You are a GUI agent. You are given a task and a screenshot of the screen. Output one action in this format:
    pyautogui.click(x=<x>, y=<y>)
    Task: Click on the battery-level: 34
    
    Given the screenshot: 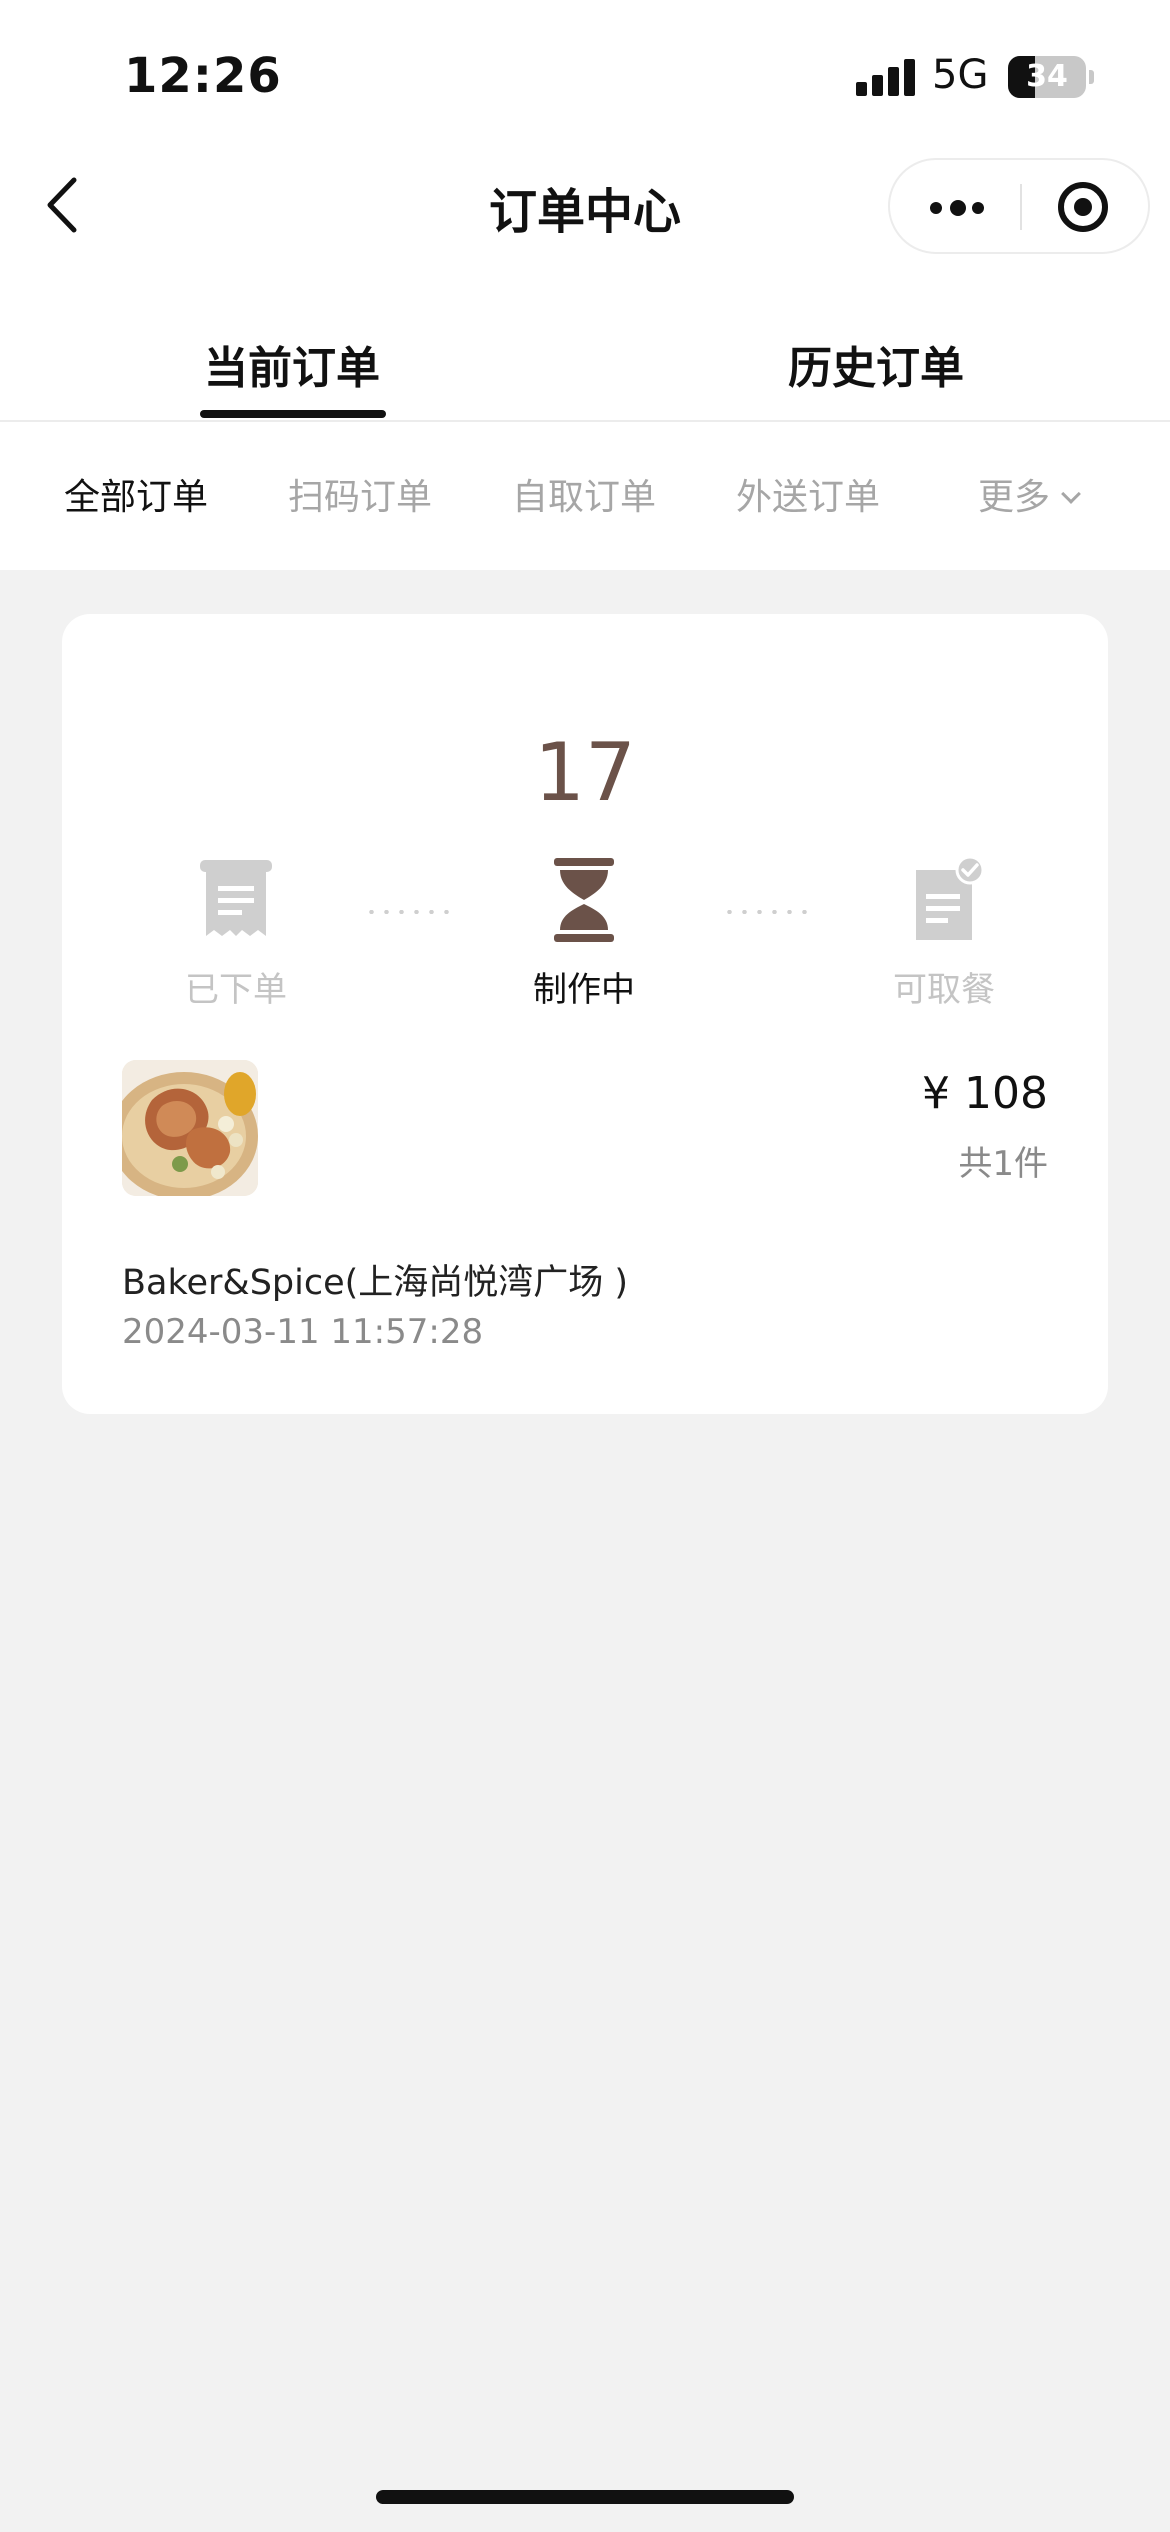 What is the action you would take?
    pyautogui.click(x=1047, y=76)
    